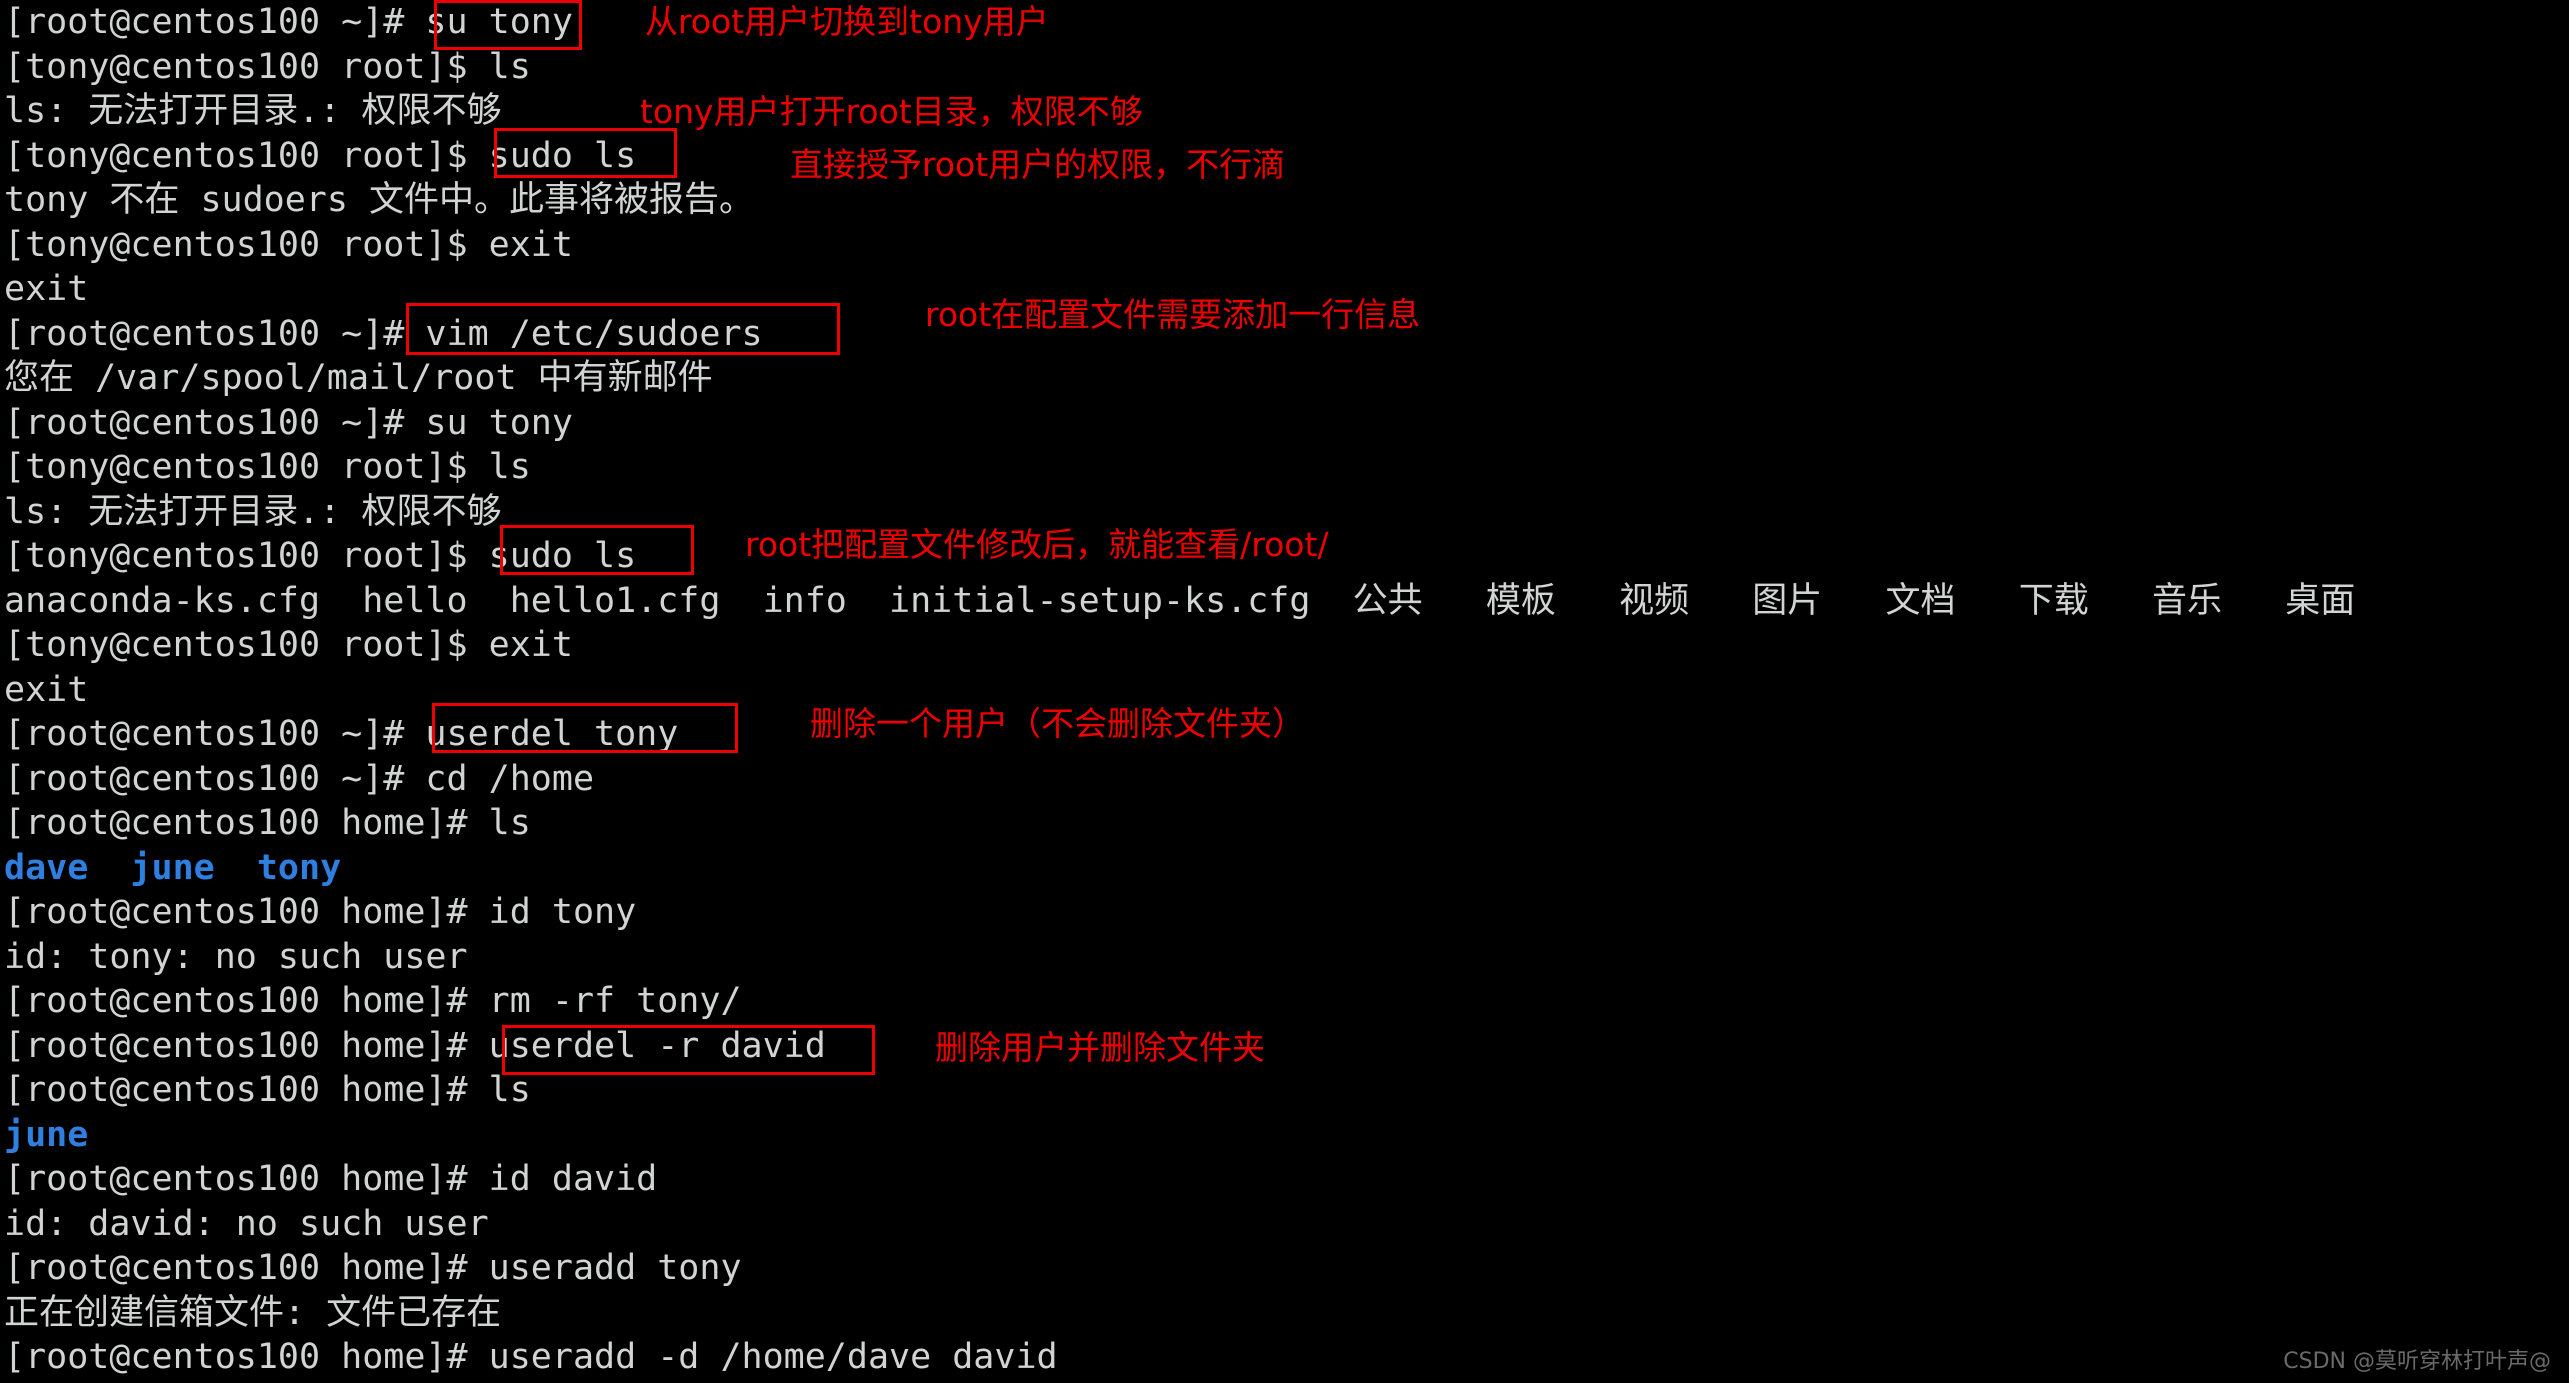  What do you see at coordinates (57, 200) in the screenshot?
I see `terminal-text-run: tony` at bounding box center [57, 200].